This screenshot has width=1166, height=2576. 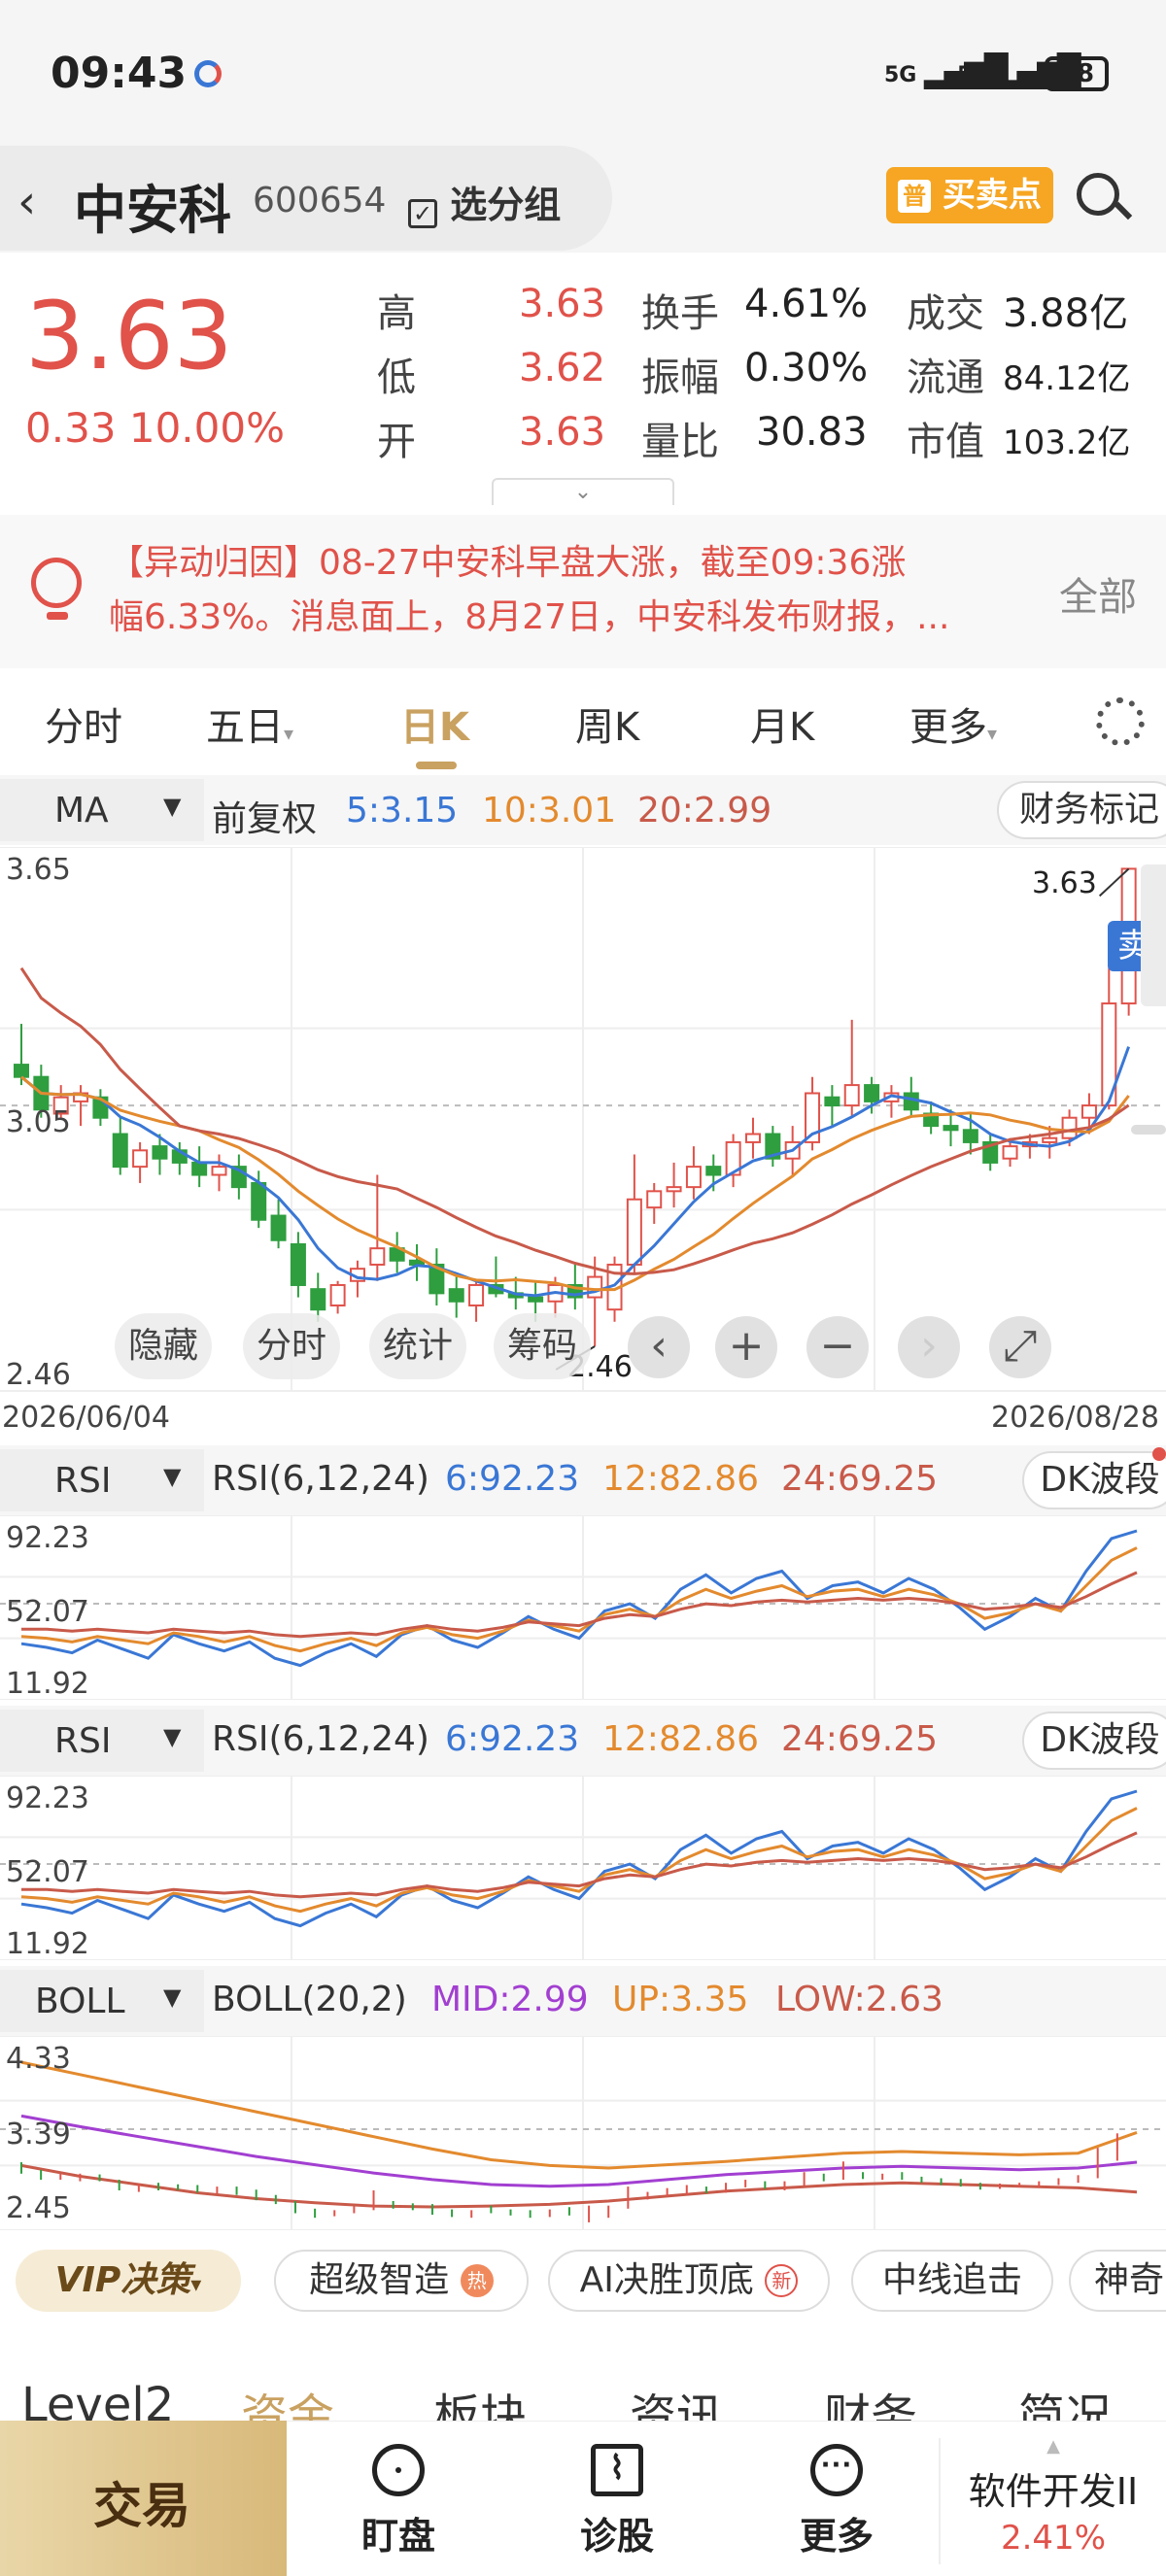 I want to click on volume-ratio-value: 30.83, so click(x=812, y=432).